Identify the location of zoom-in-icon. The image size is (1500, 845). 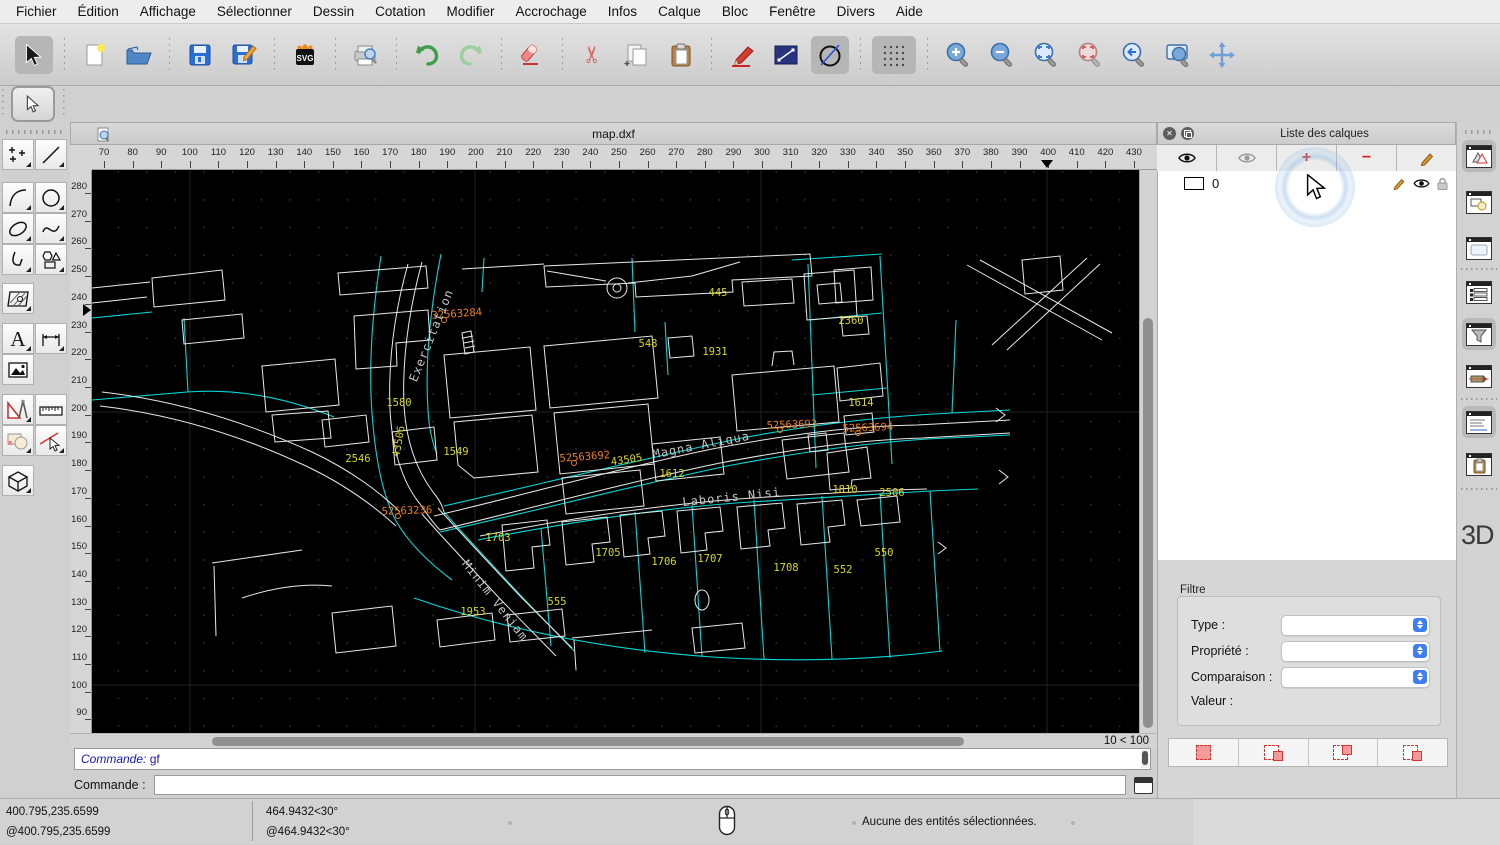
(957, 54).